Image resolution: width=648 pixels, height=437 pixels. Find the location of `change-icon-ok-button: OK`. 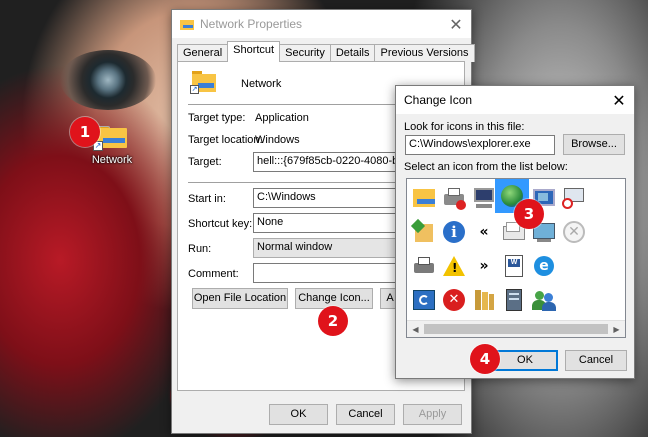

change-icon-ok-button: OK is located at coordinates (525, 360).